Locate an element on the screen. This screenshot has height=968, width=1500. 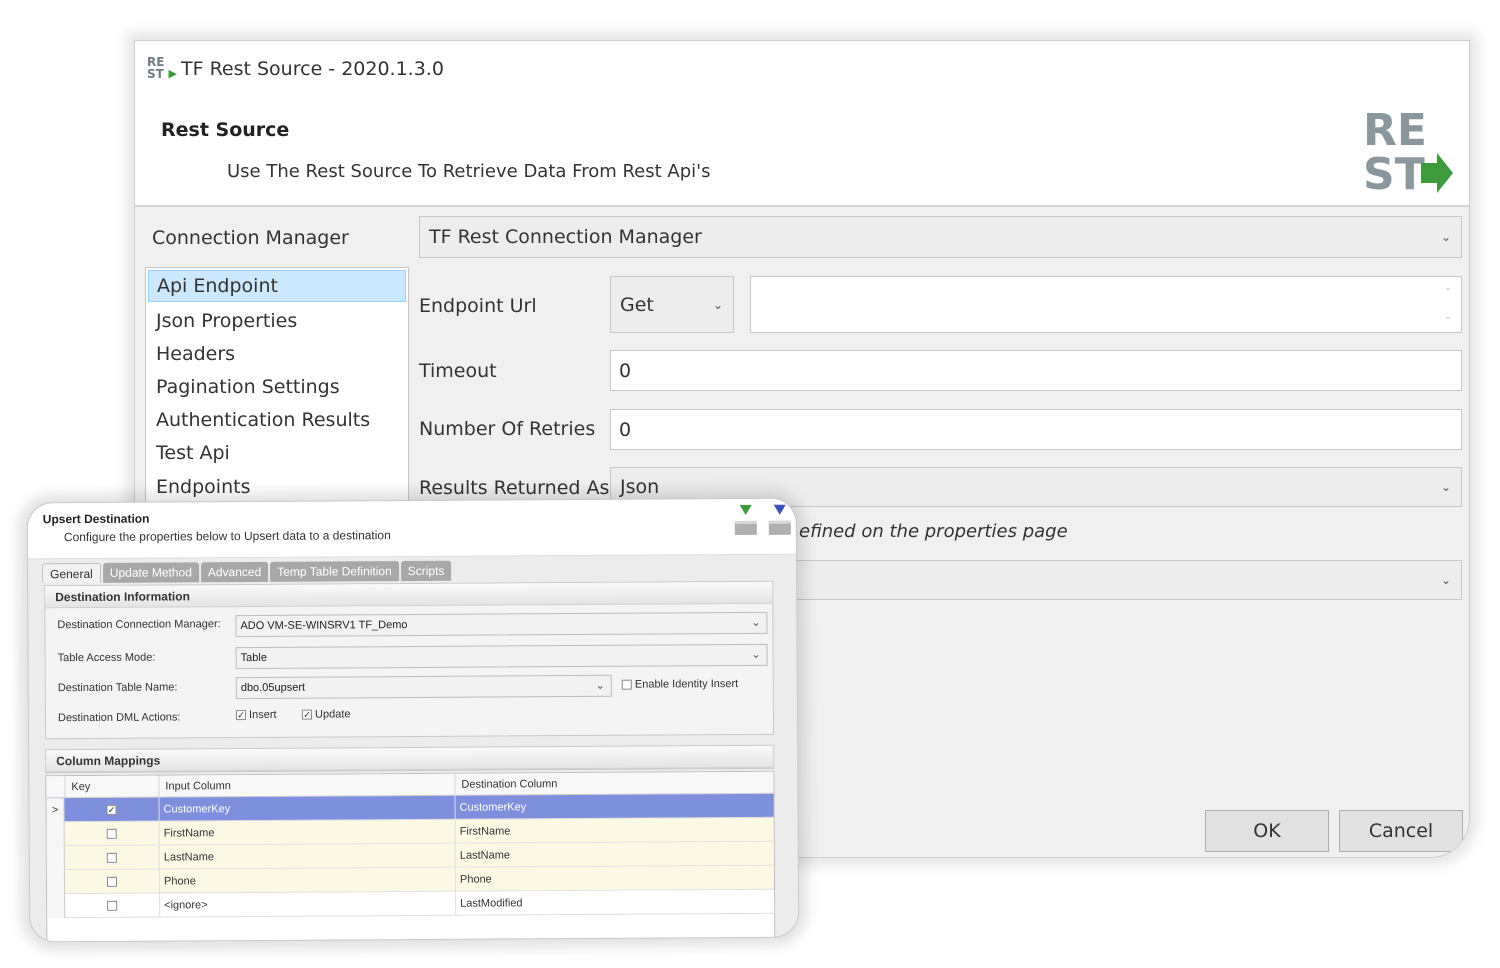
connection-manager-select: TF Rest Connection Manager ⌄ is located at coordinates (940, 237).